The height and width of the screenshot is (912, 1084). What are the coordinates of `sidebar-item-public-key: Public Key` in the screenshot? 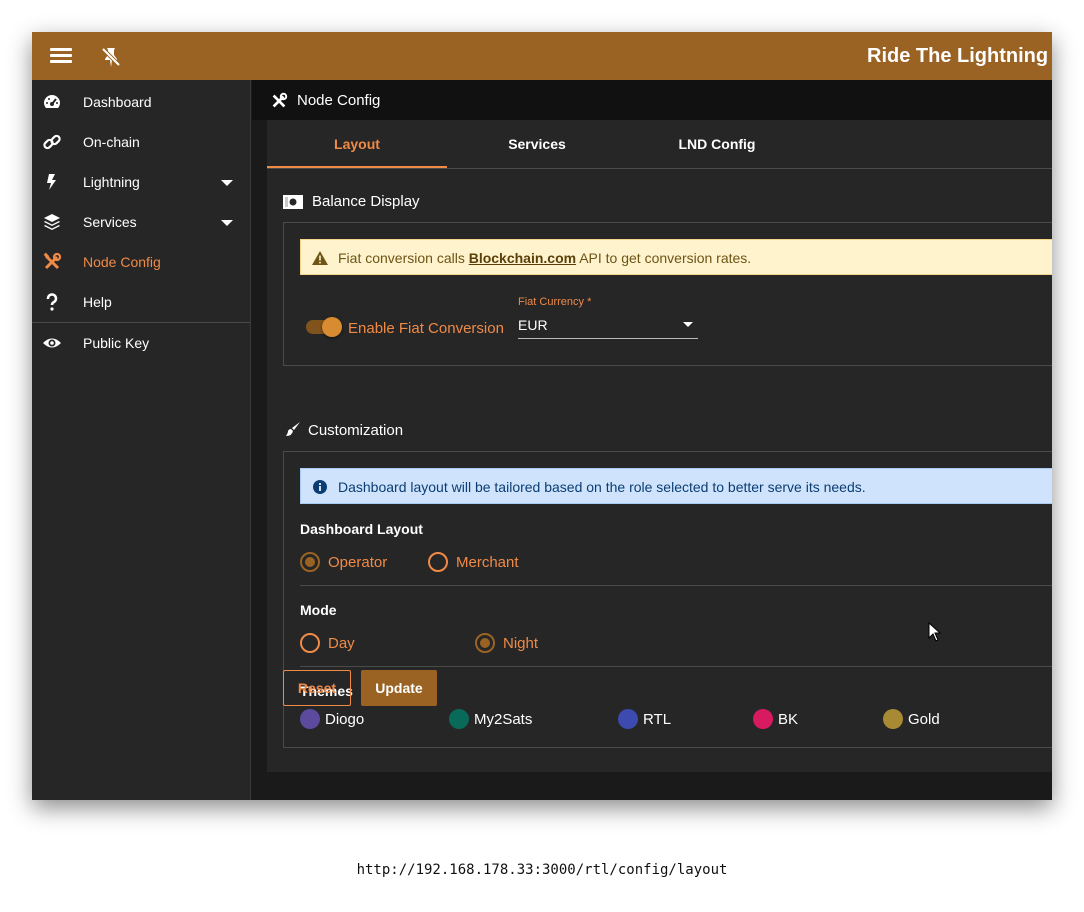 It's located at (141, 343).